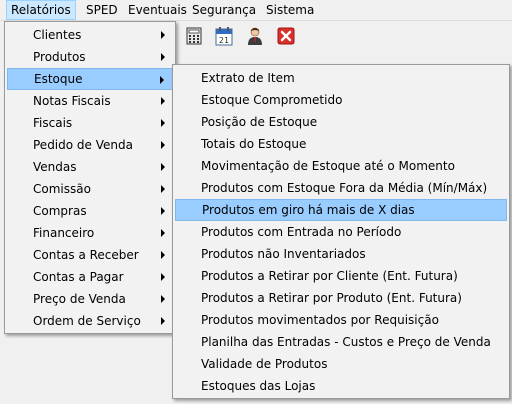  I want to click on reports-menu-item-preco-de-venda: Preço de Venda, so click(90, 299).